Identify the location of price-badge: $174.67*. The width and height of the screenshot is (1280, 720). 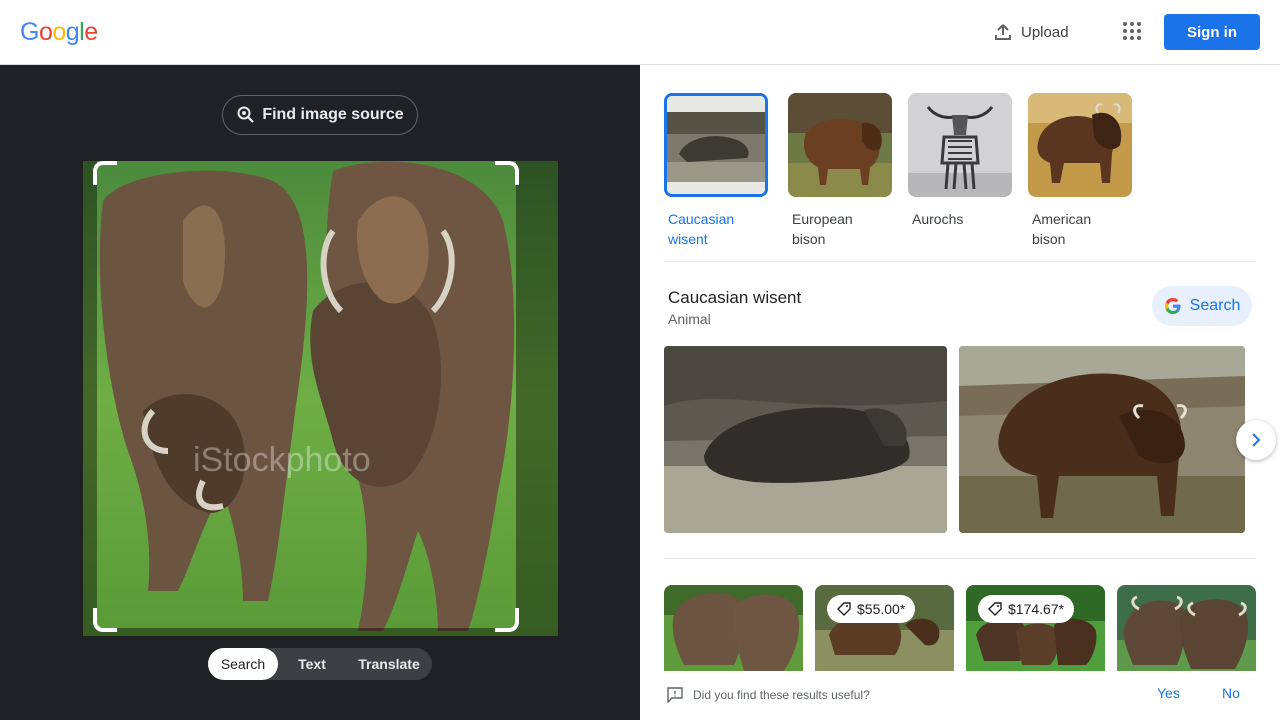
(1026, 609).